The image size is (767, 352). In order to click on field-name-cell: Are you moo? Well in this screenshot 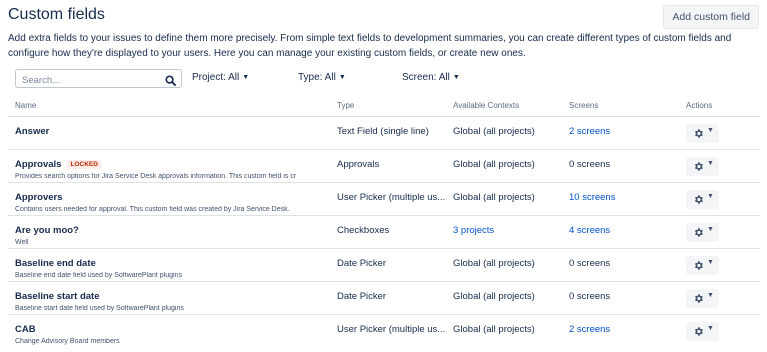, I will do `click(172, 235)`.